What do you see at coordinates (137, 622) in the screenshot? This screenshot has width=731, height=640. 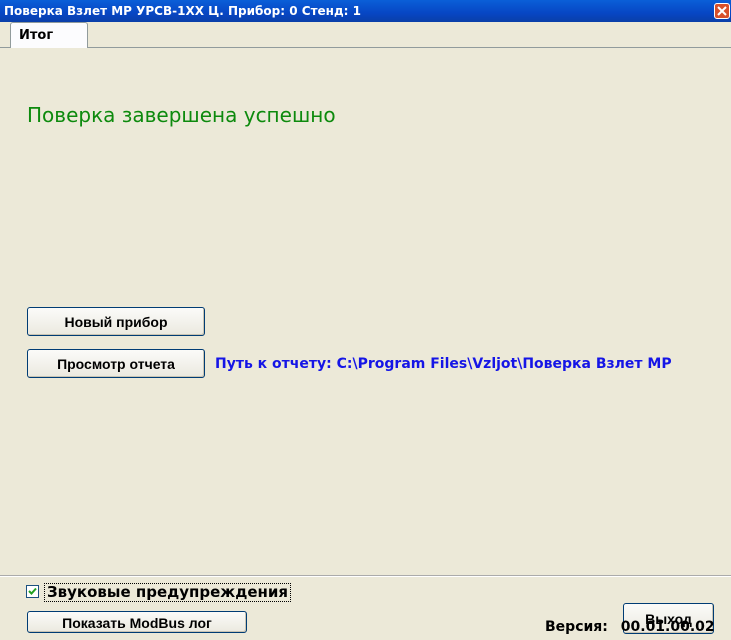 I see `show-modbus-log-button: Показать ModBus лог` at bounding box center [137, 622].